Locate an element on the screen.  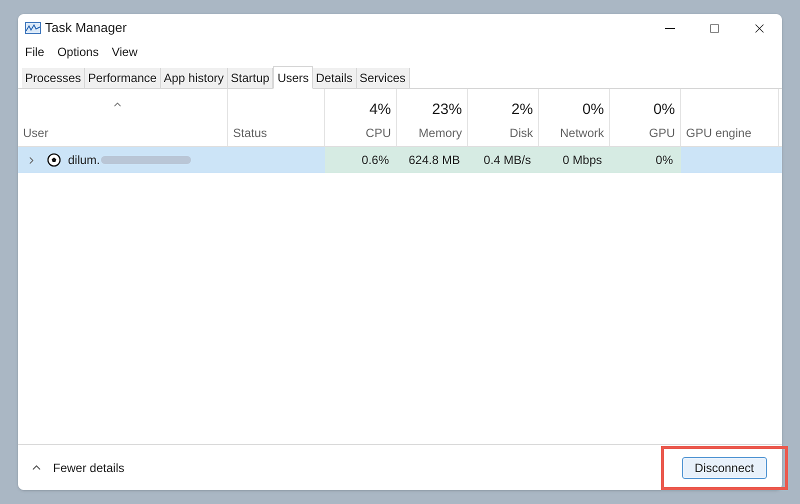
disconnect-button: Disconnect is located at coordinates (724, 467).